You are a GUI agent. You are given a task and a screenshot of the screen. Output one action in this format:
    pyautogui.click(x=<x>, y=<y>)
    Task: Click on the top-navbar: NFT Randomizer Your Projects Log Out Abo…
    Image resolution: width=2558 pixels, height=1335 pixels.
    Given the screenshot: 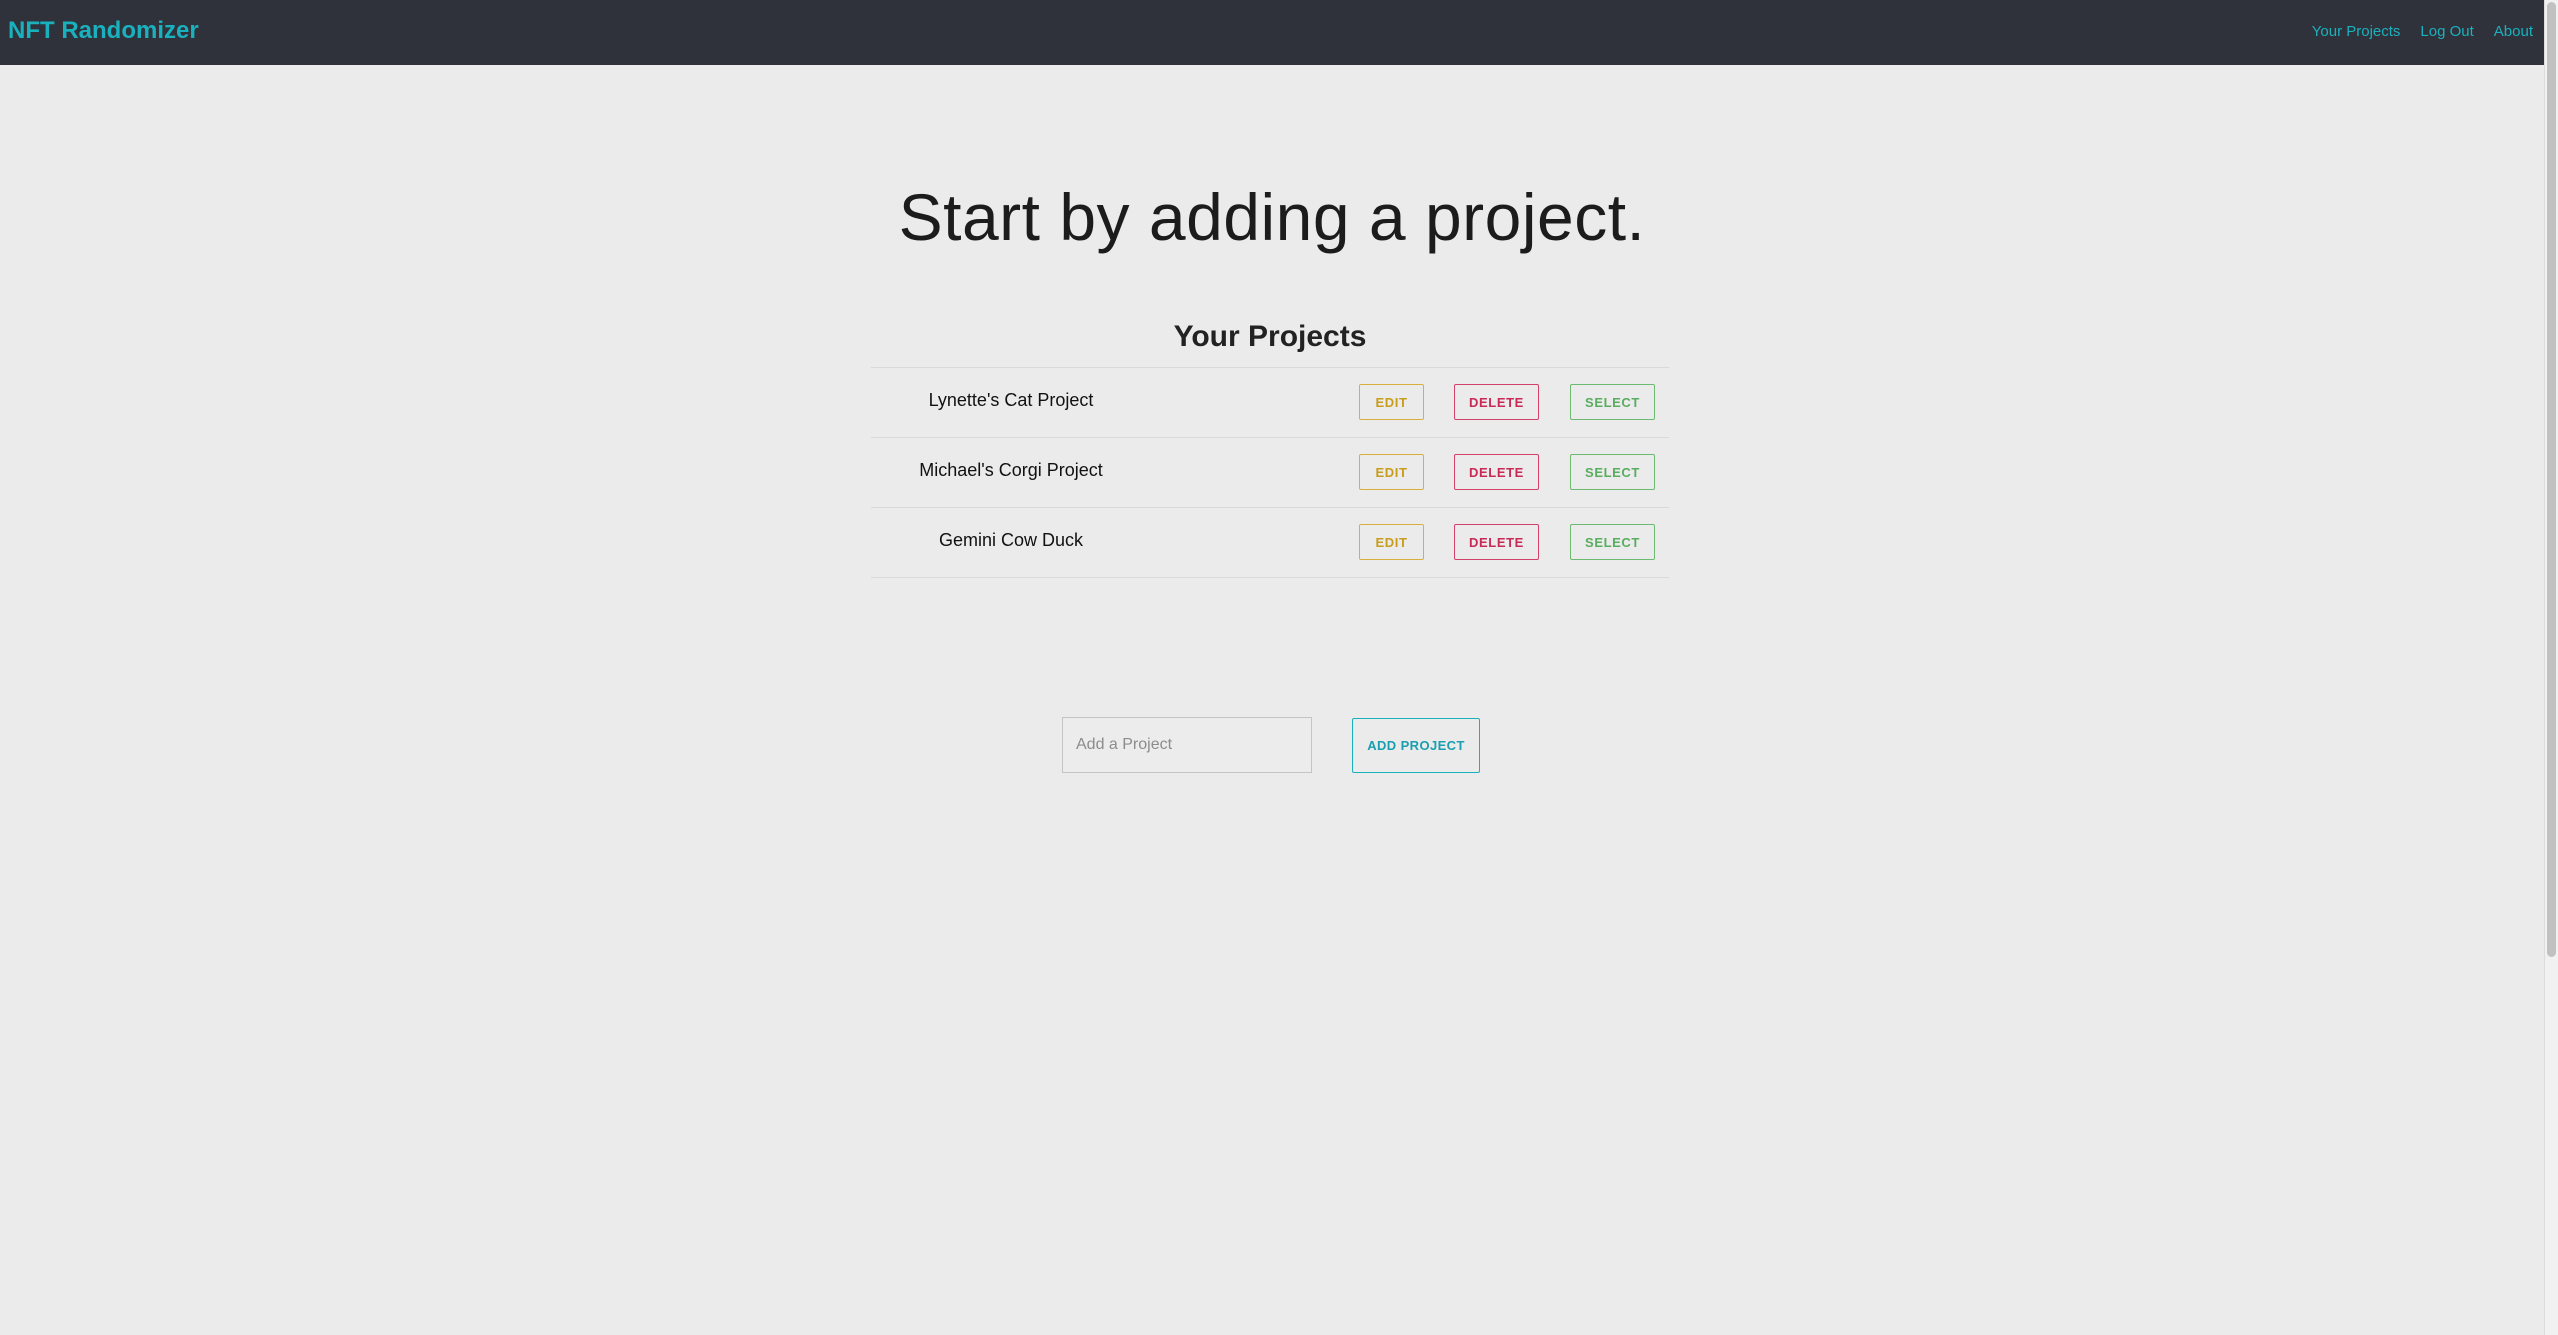 What is the action you would take?
    pyautogui.click(x=1272, y=32)
    